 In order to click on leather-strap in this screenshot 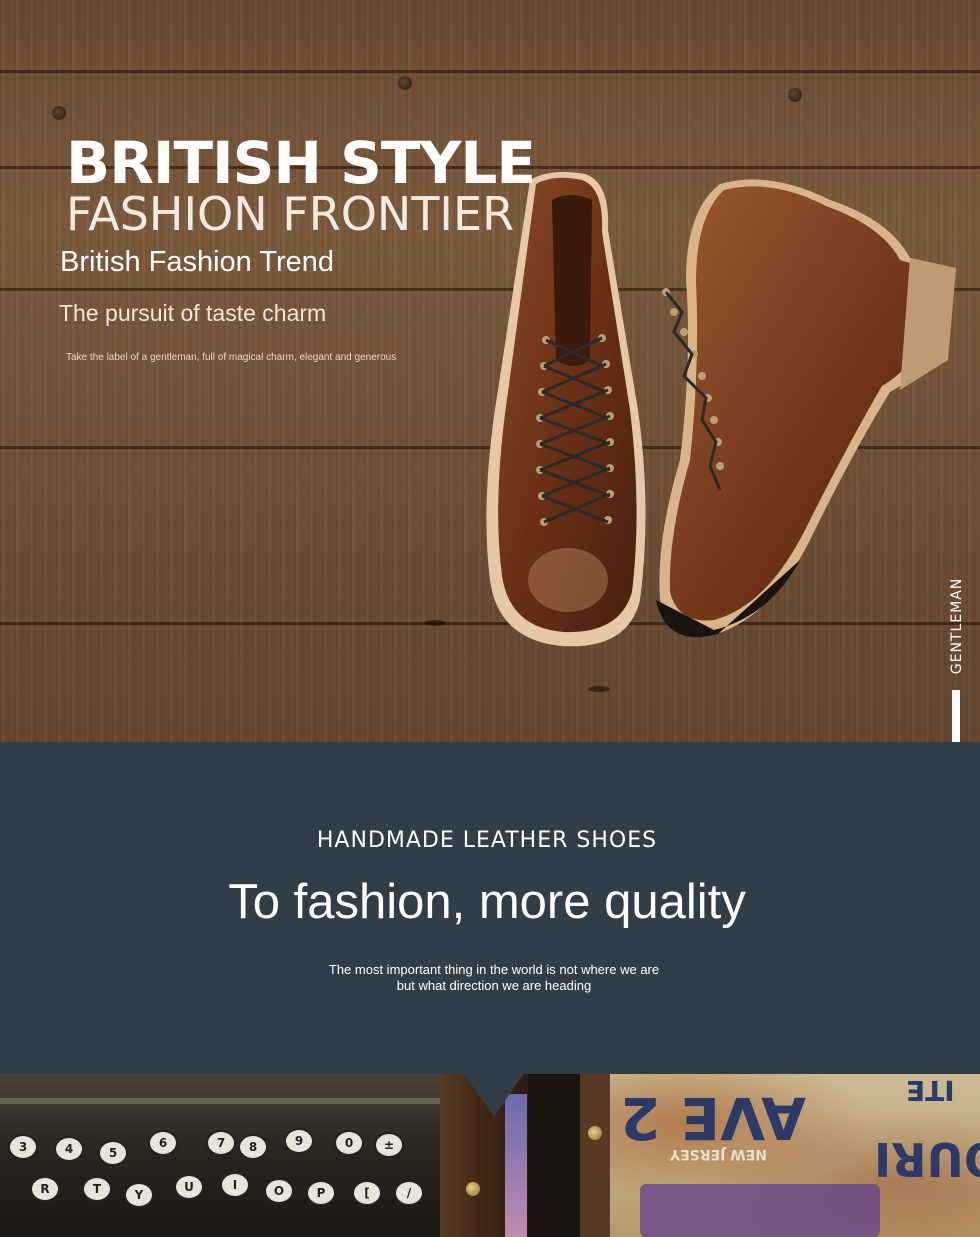, I will do `click(595, 1155)`.